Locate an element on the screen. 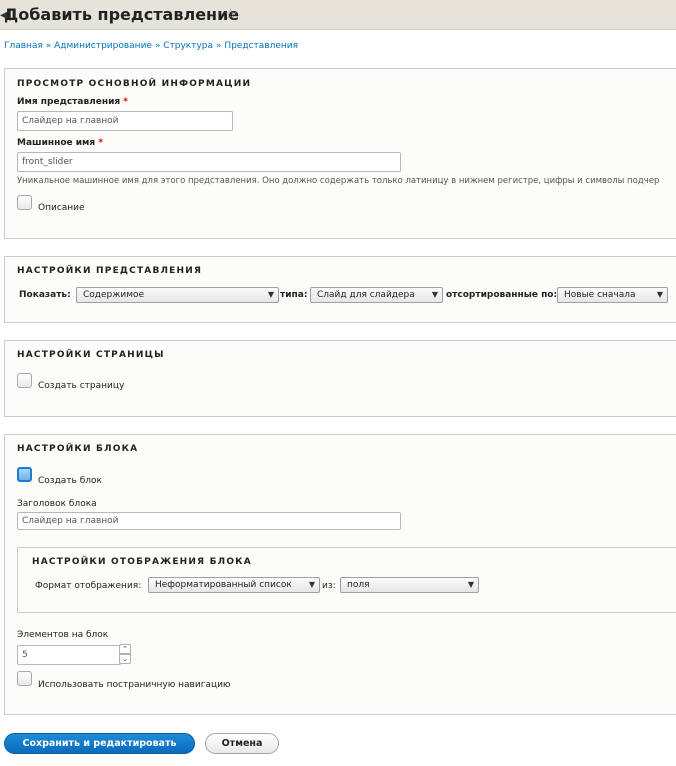 The height and width of the screenshot is (766, 676). description-checkbox is located at coordinates (24, 202).